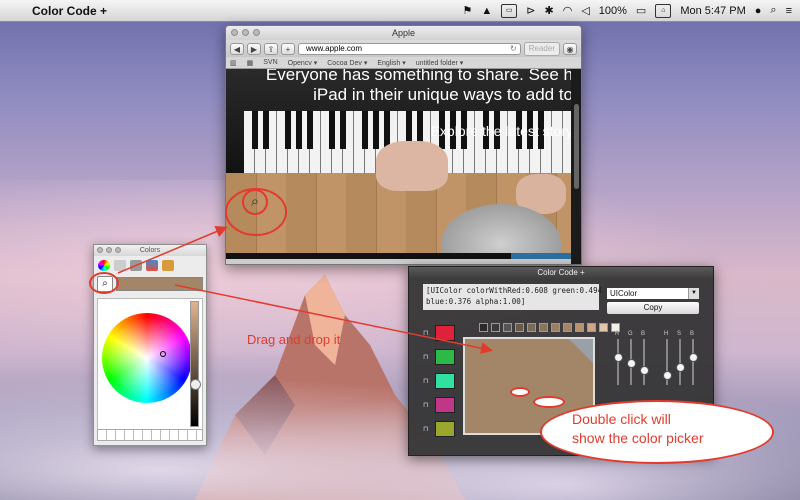 Image resolution: width=800 pixels, height=500 pixels. I want to click on drag-drop-annotation: Drag and drop it, so click(294, 339).